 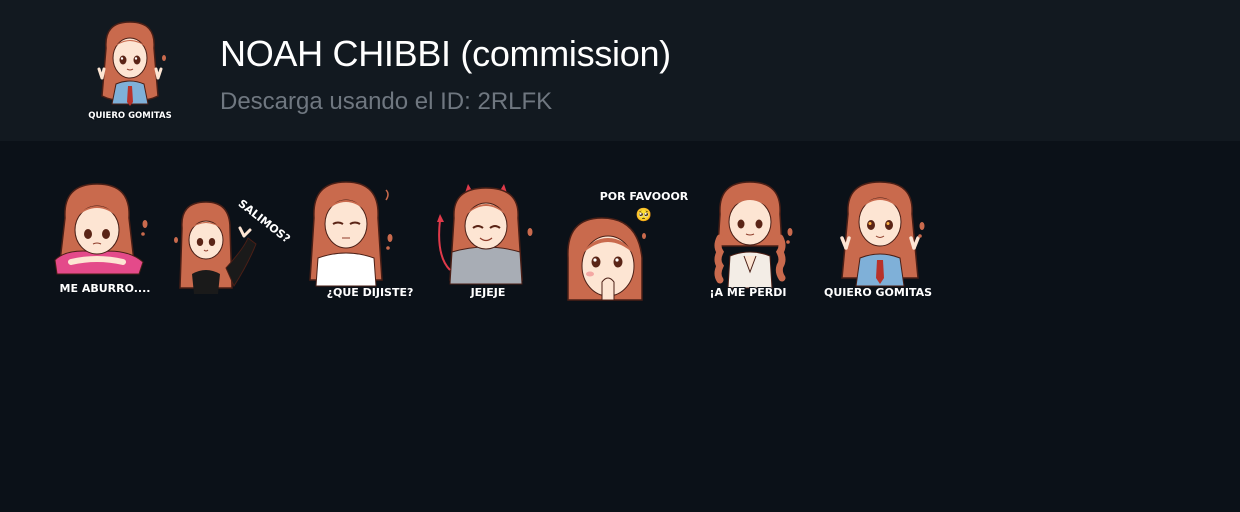 What do you see at coordinates (370, 292) in the screenshot?
I see `sticker-caption: ¿QUE DIJISTE?` at bounding box center [370, 292].